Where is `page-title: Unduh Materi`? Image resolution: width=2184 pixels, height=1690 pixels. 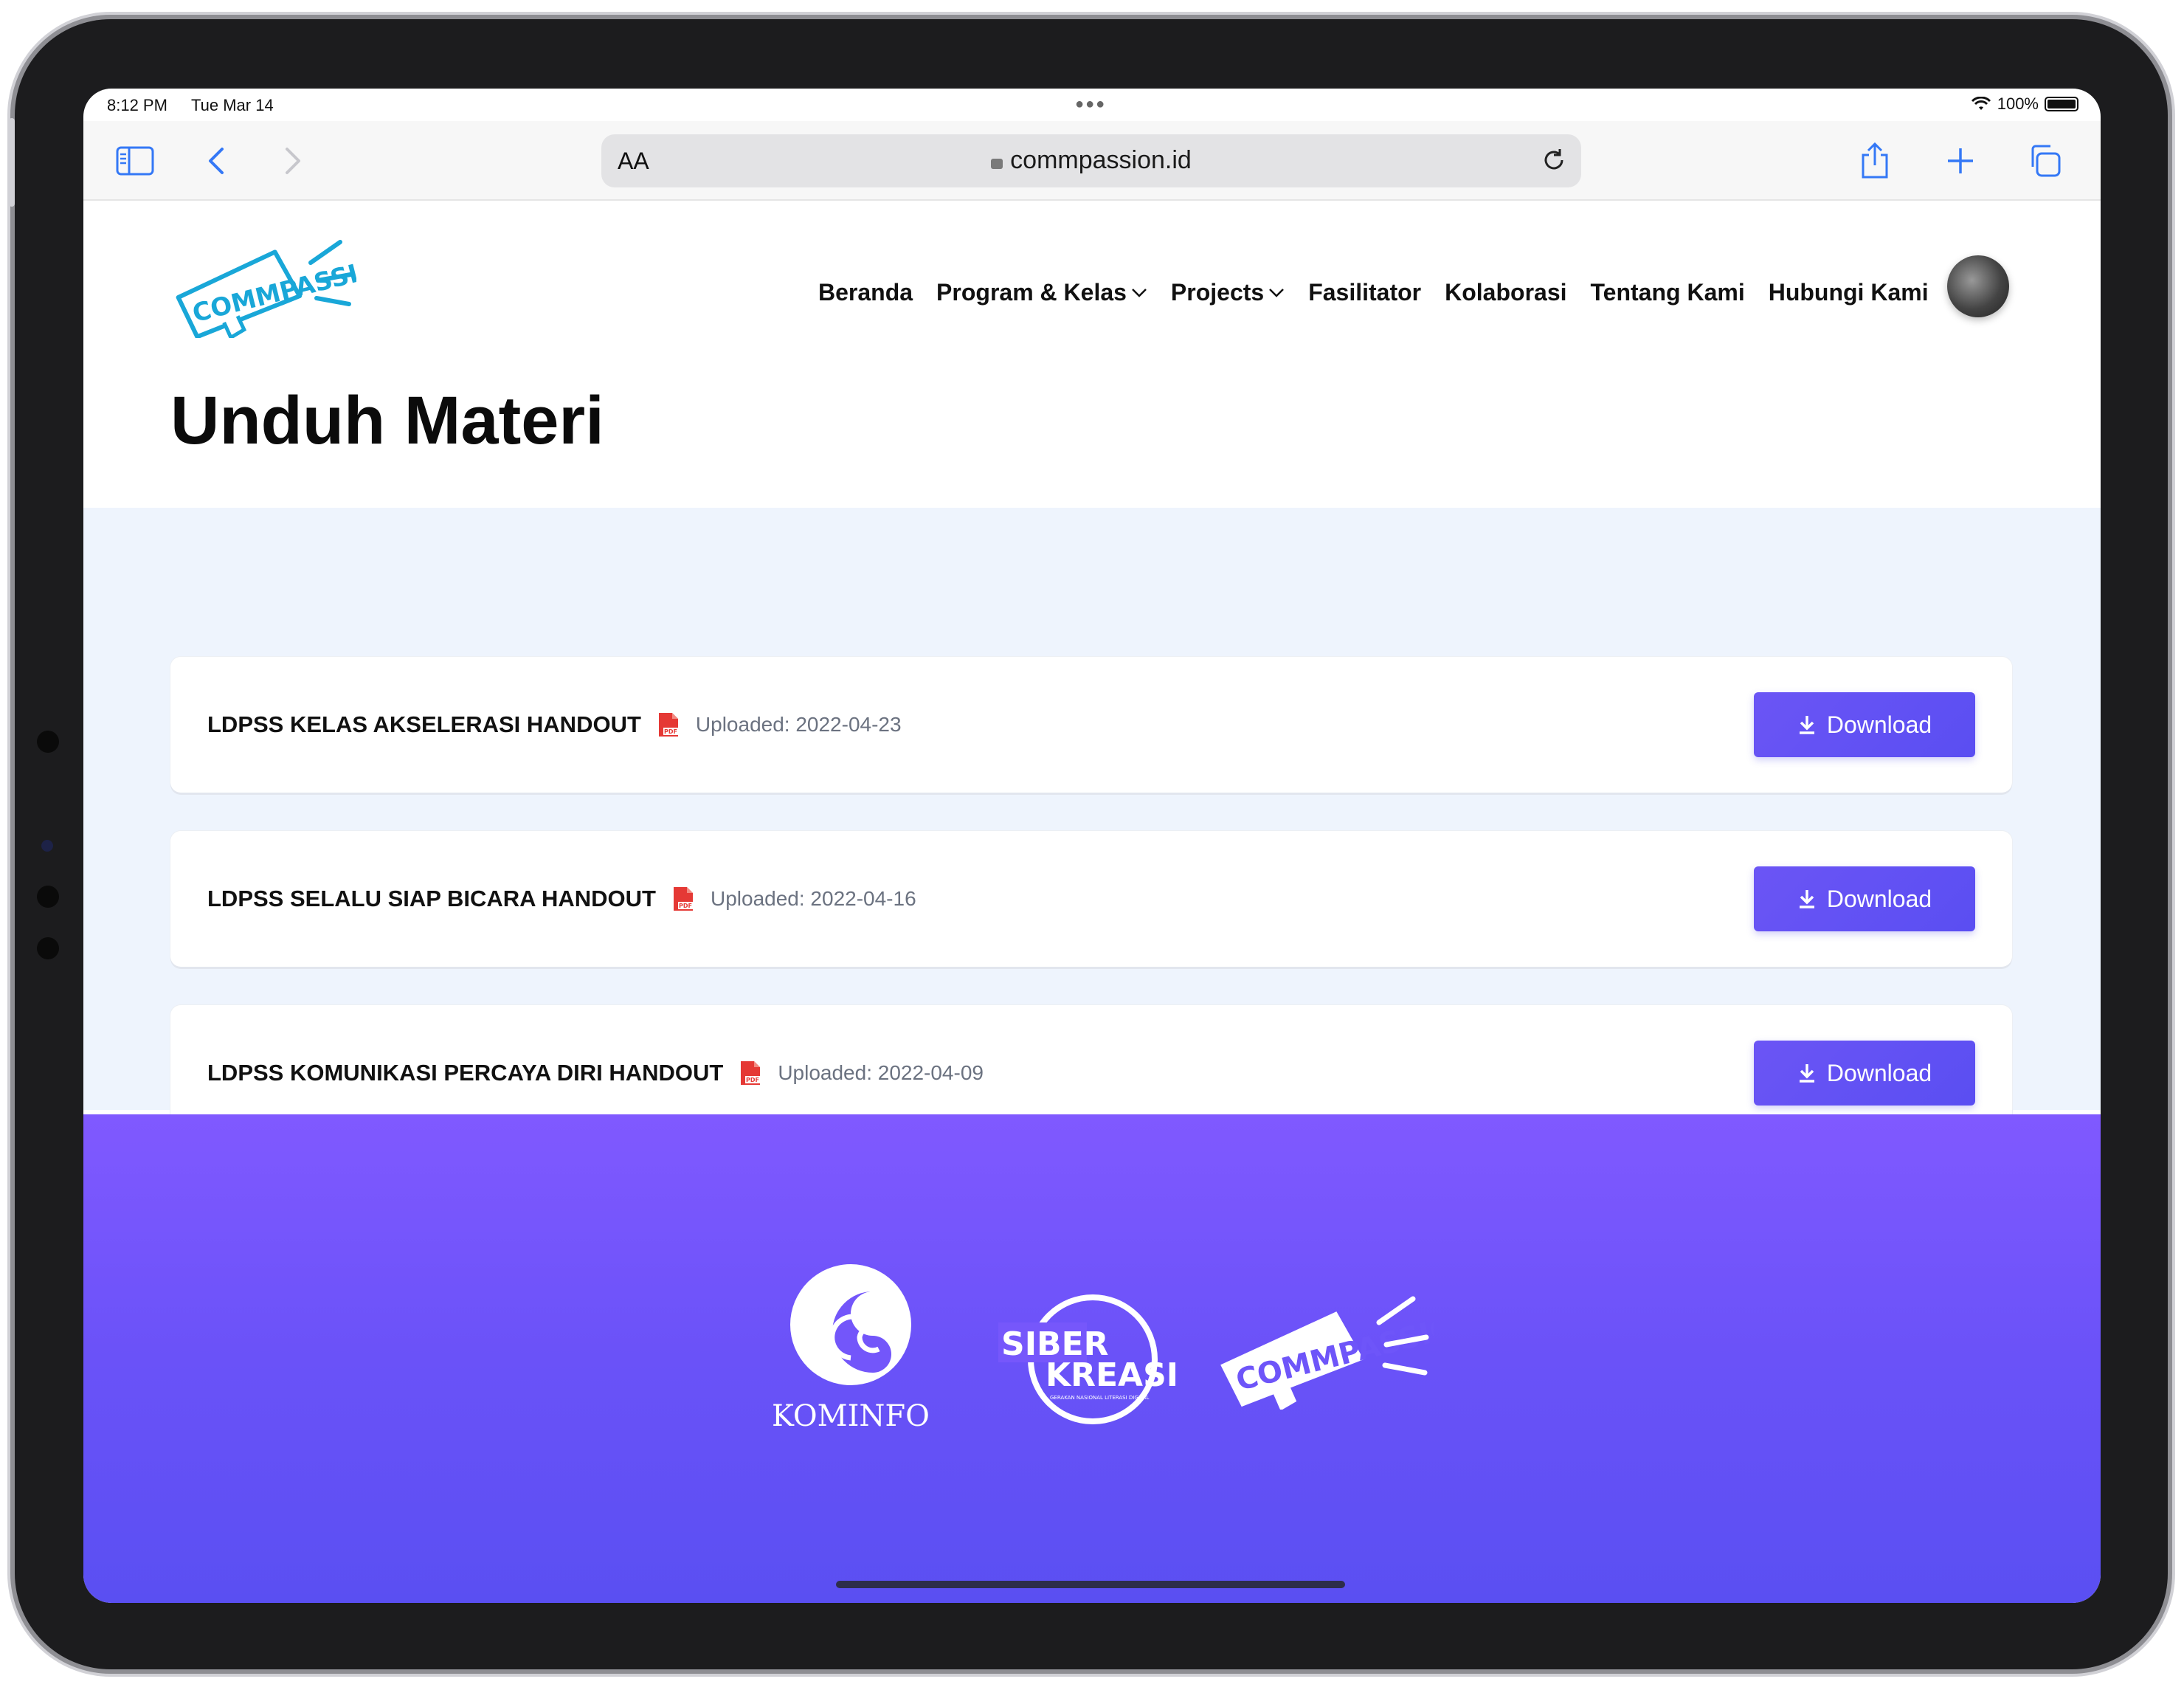
page-title: Unduh Materi is located at coordinates (387, 420).